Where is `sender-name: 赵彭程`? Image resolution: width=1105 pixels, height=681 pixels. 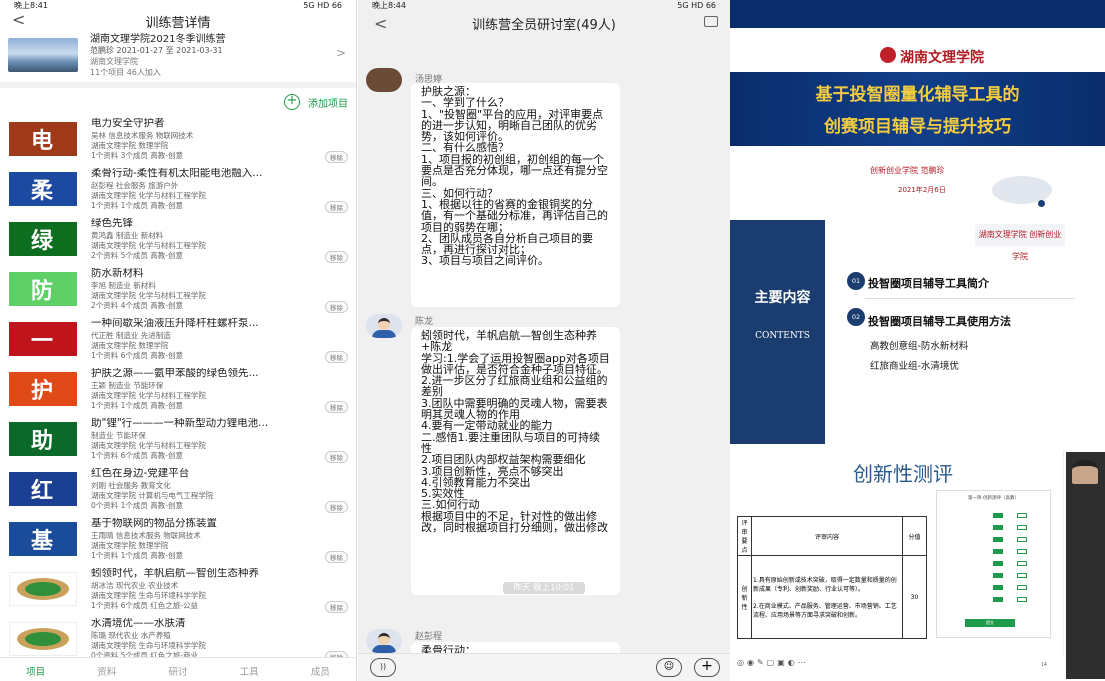
sender-name: 赵彭程 is located at coordinates (429, 637).